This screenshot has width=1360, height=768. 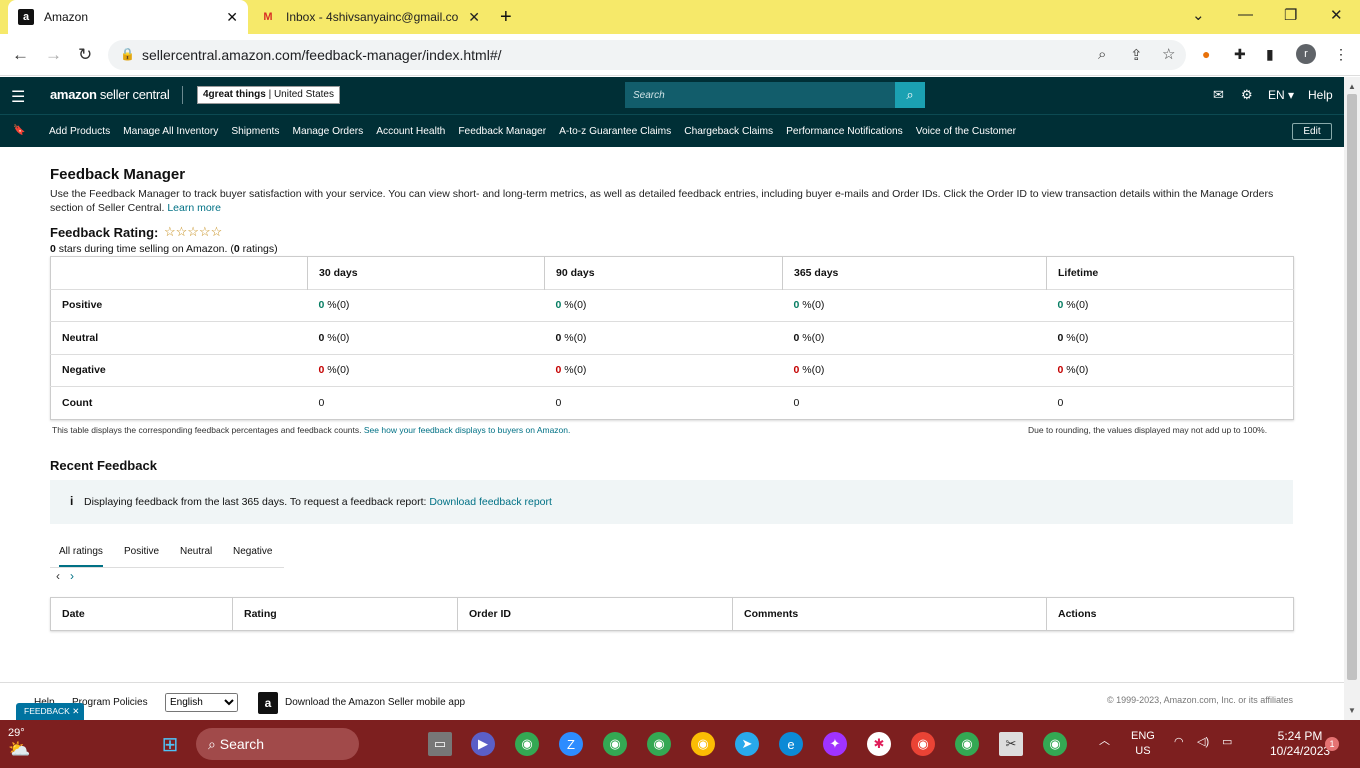 I want to click on header-comments: Comments, so click(x=889, y=614).